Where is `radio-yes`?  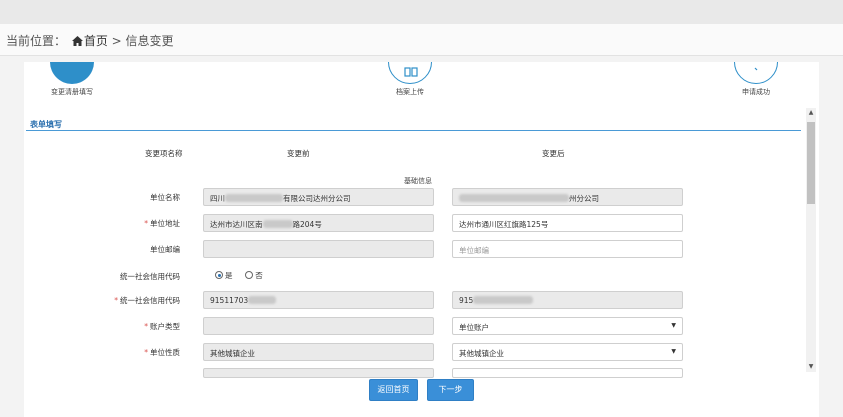 radio-yes is located at coordinates (219, 275).